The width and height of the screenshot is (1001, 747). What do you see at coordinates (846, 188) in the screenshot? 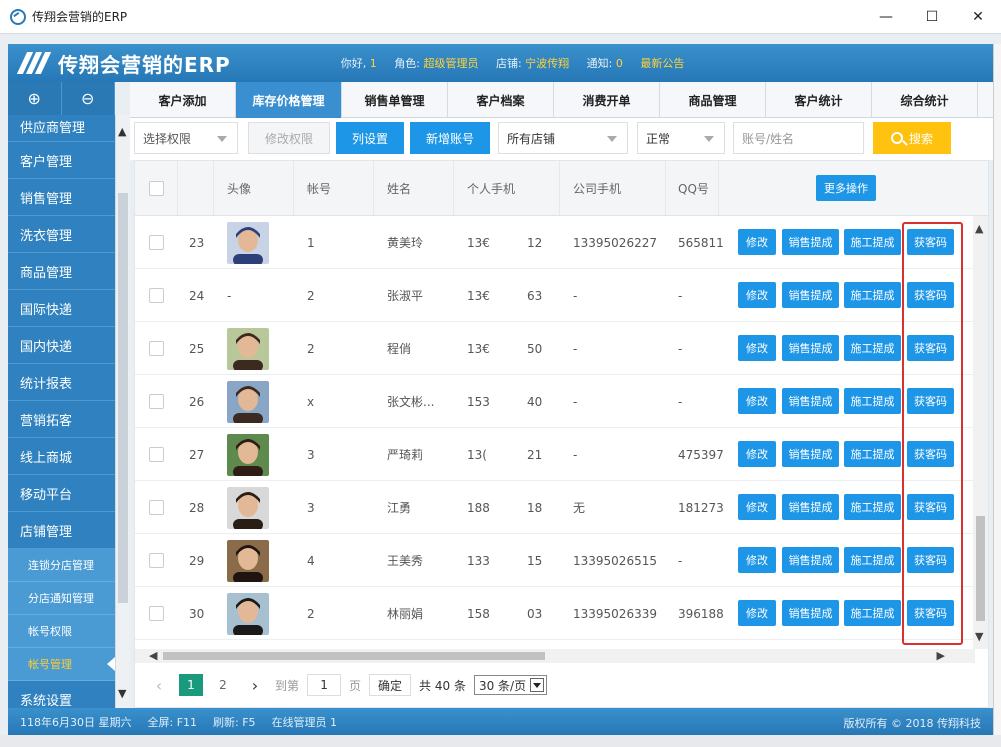
I see `more-actions-button: 更多操作` at bounding box center [846, 188].